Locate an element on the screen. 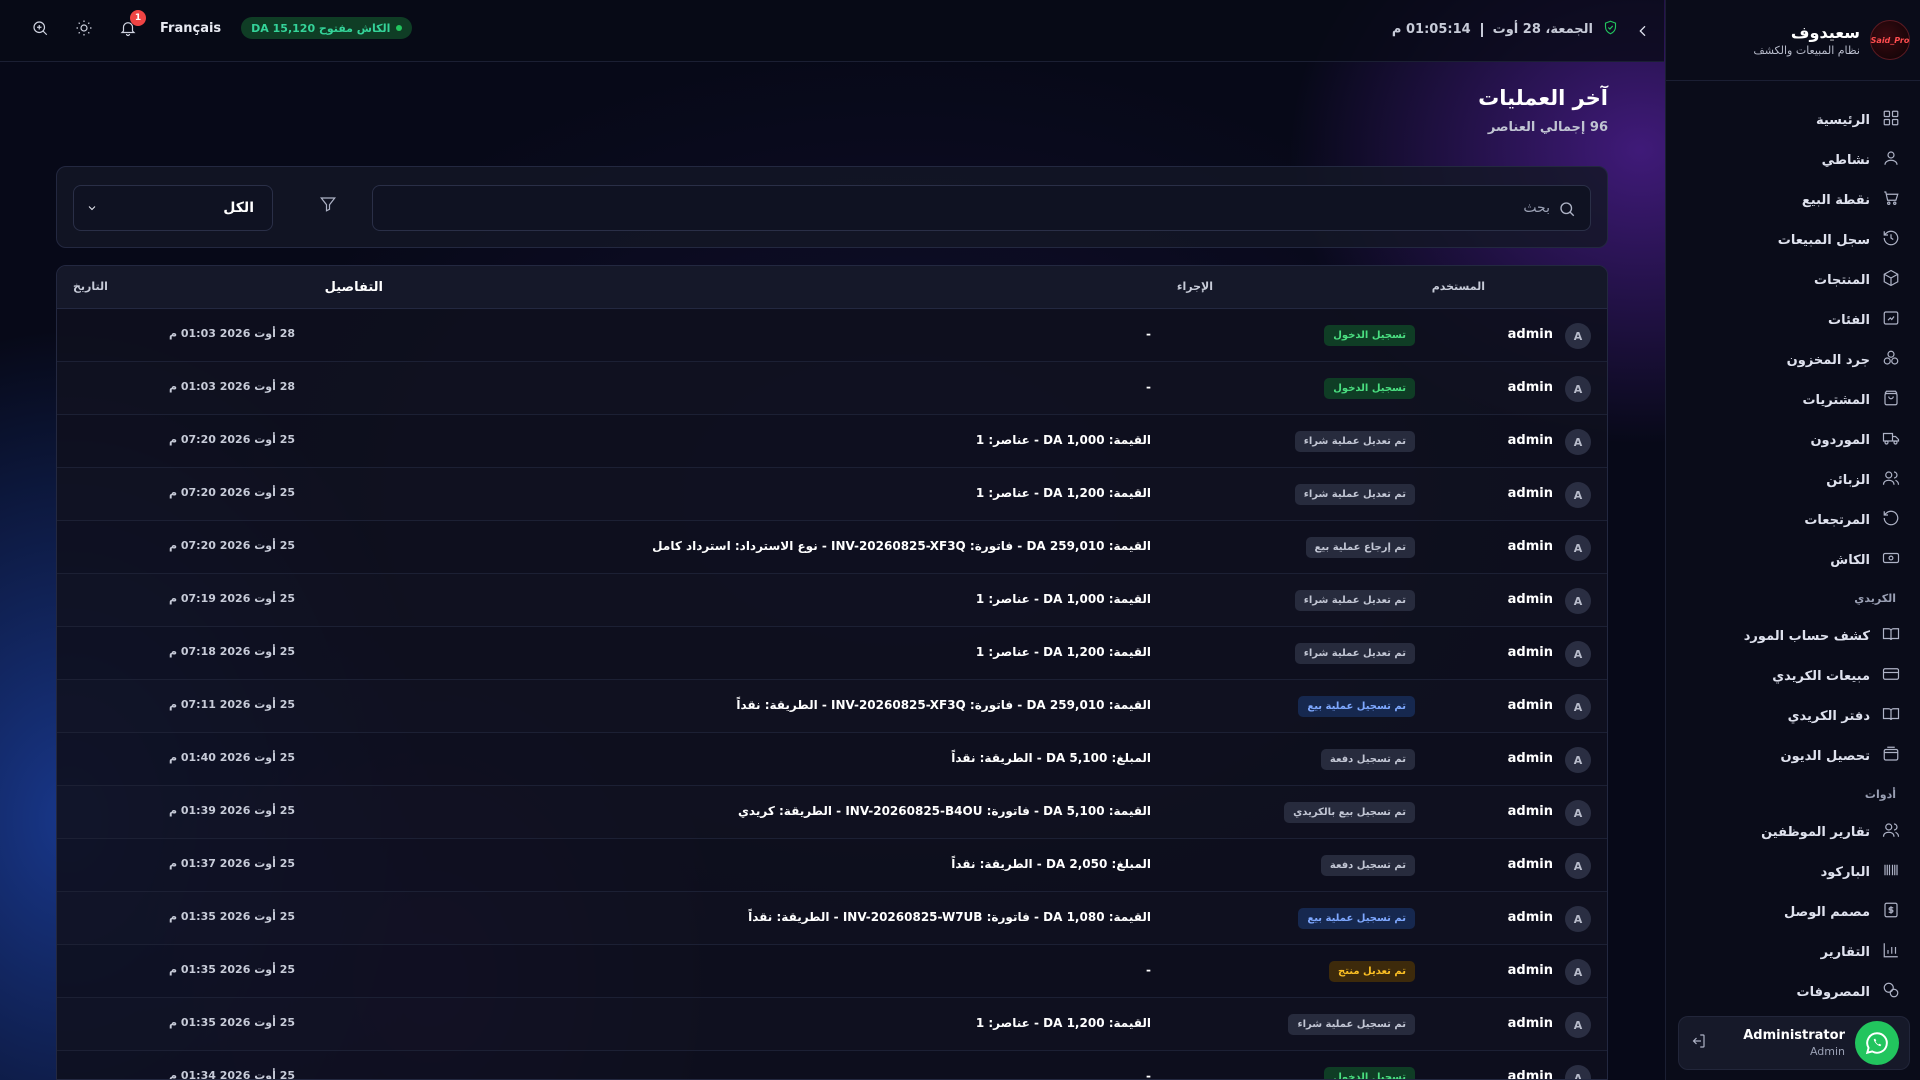 The image size is (1920, 1080). shield-check-icon is located at coordinates (1610, 29).